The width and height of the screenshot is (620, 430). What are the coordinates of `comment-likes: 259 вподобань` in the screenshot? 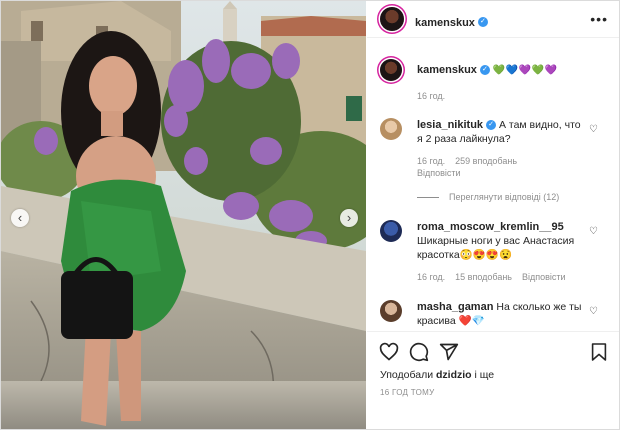 It's located at (486, 161).